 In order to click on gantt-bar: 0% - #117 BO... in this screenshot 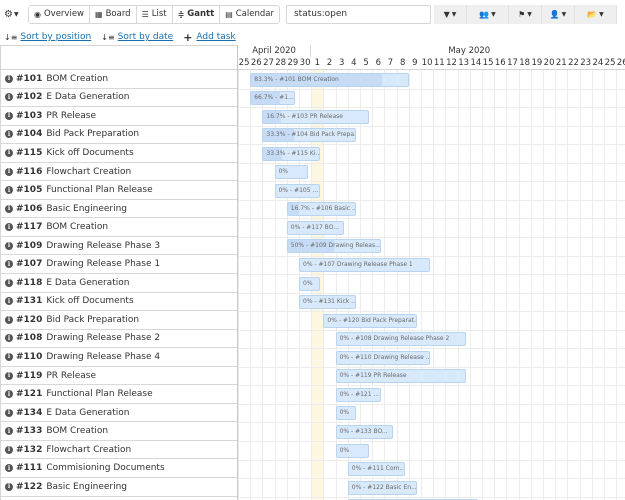, I will do `click(315, 227)`.